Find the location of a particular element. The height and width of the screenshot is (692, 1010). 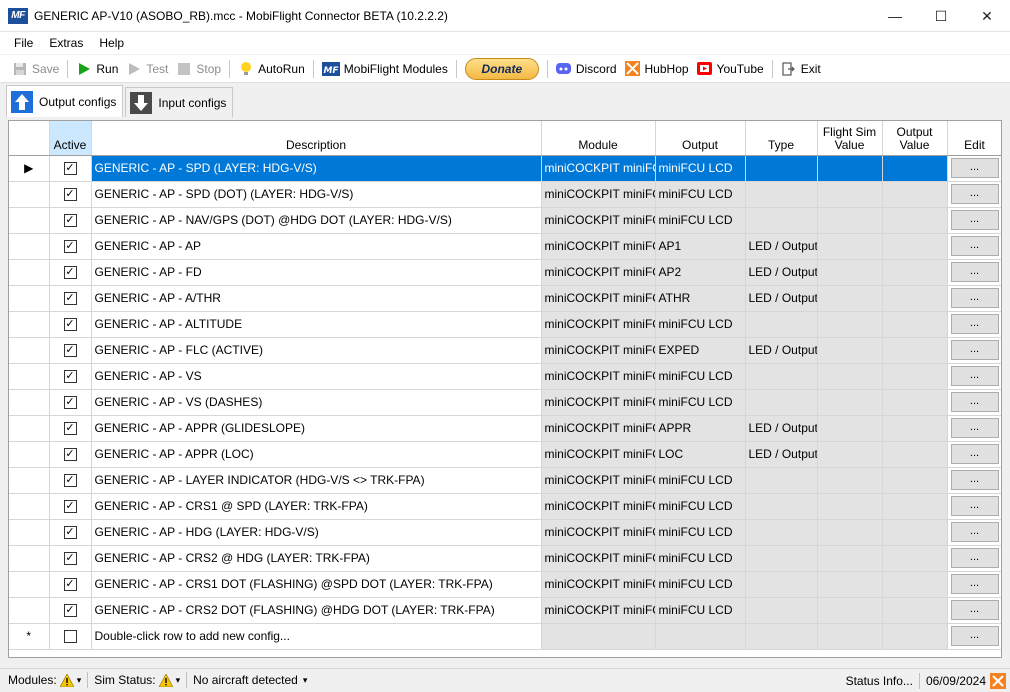

tab-input-configs: Input configs is located at coordinates (179, 102).